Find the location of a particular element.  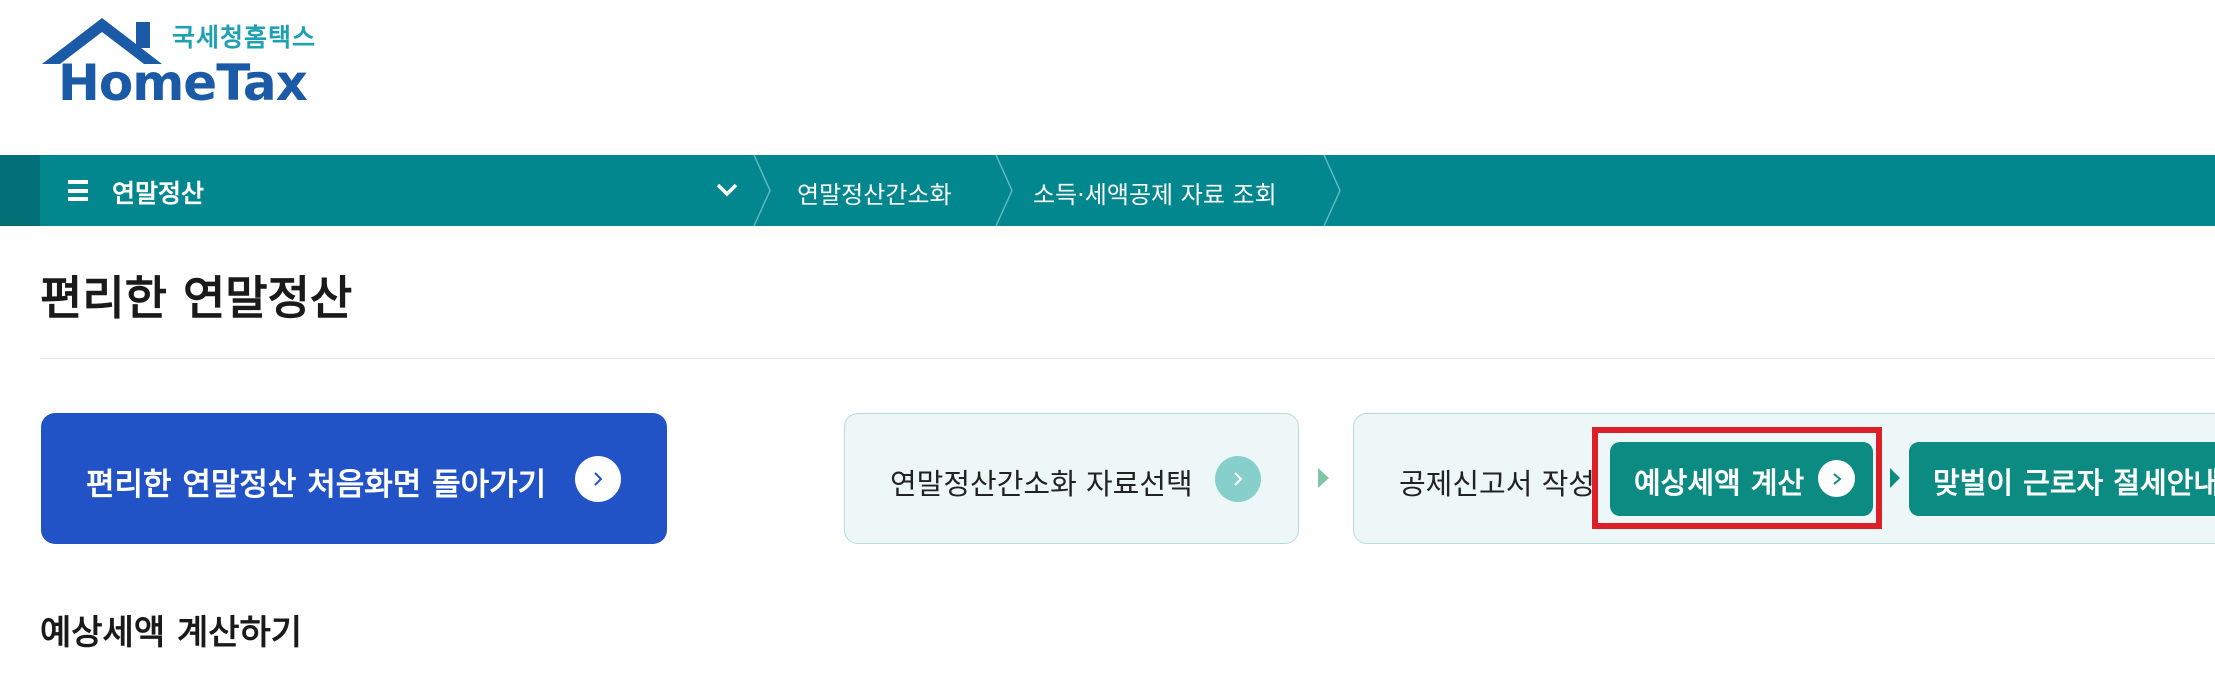

title-divider is located at coordinates (1127, 358).